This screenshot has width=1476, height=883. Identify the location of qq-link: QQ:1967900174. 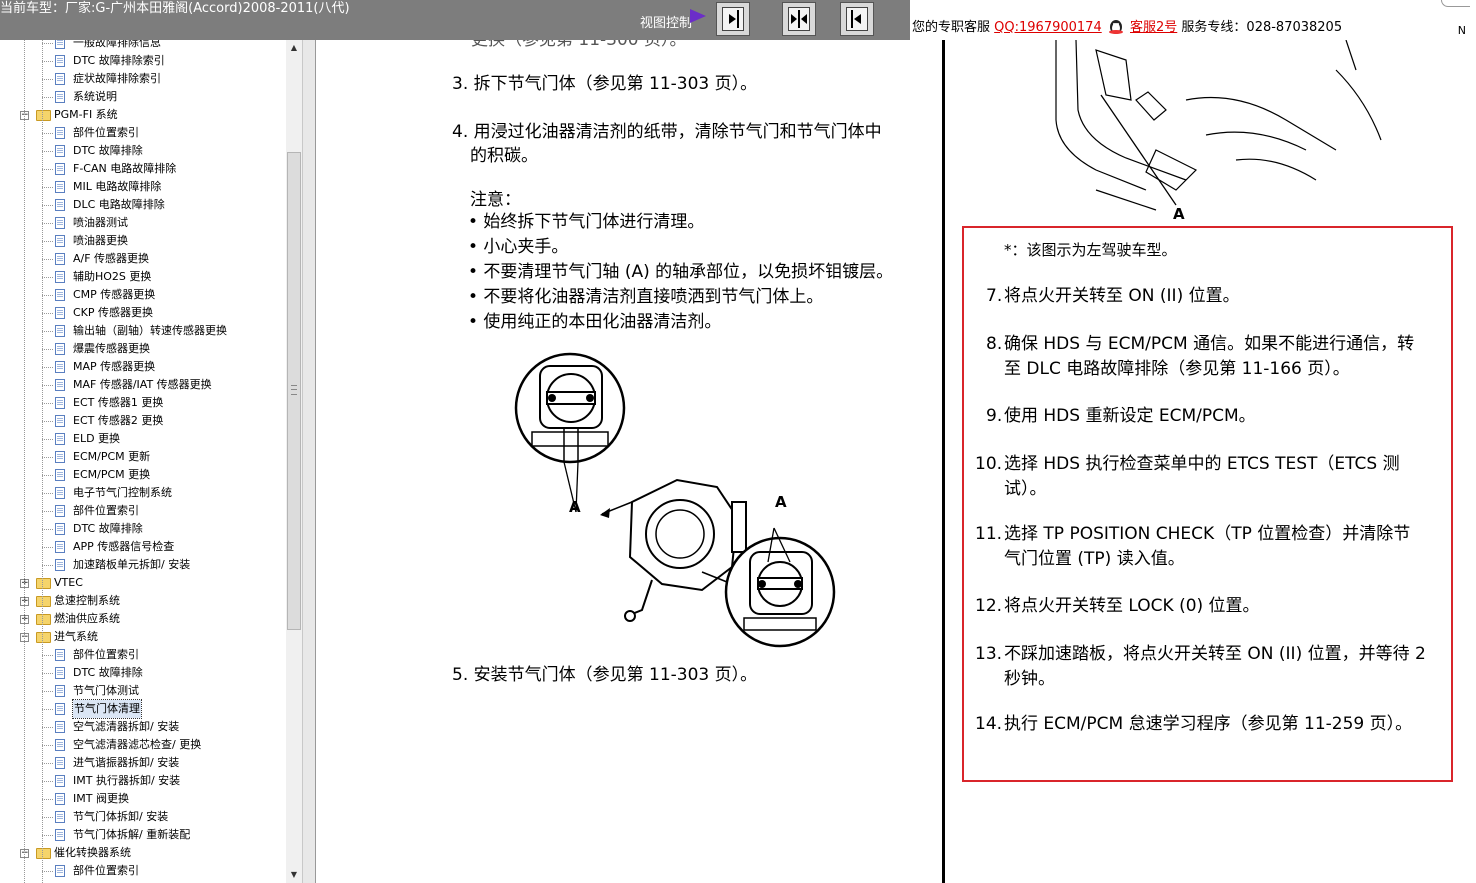
(1048, 27).